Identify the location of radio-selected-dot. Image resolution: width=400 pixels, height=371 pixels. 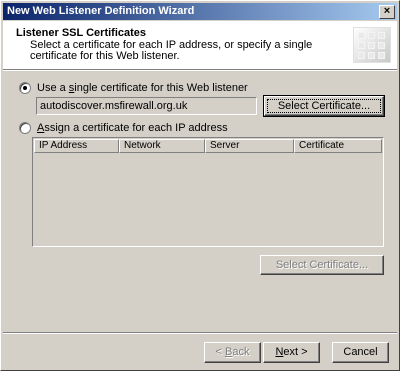
(25, 88).